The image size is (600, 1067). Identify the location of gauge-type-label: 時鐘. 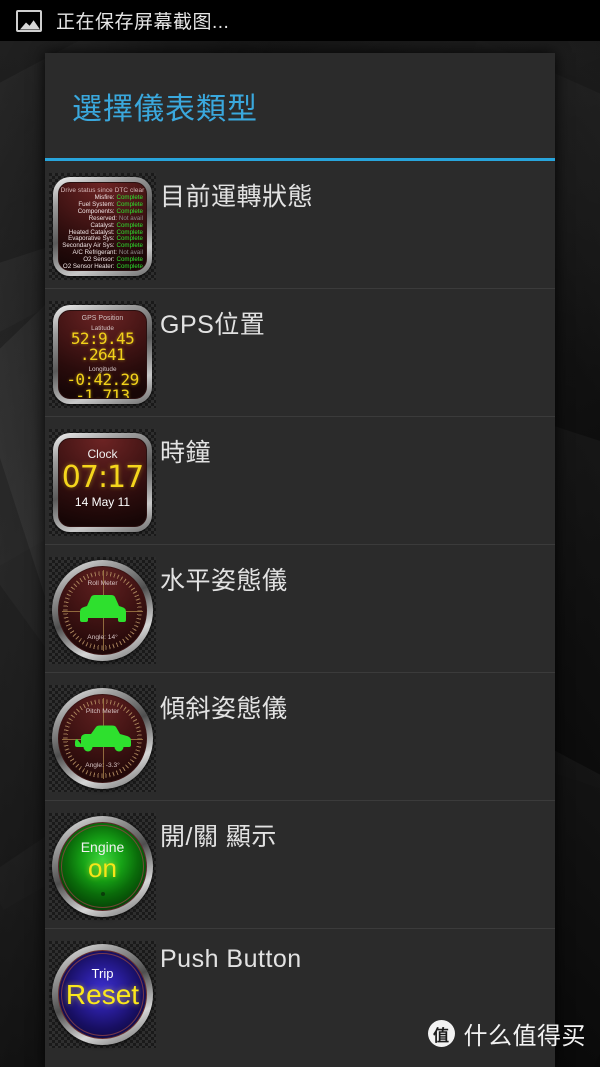
(186, 453).